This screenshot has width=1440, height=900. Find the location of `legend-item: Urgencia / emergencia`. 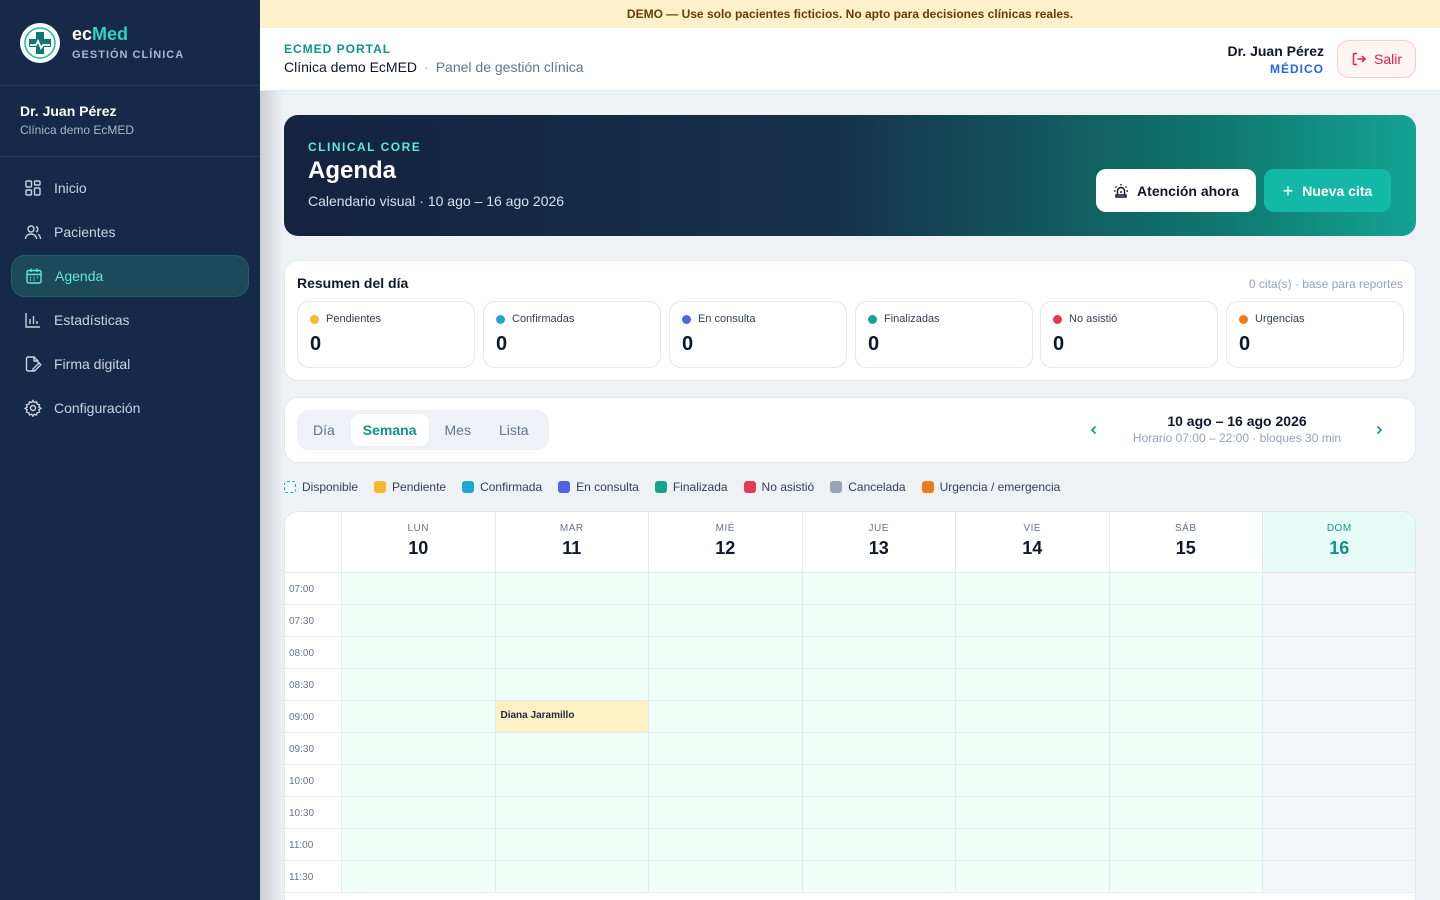

legend-item: Urgencia / emergencia is located at coordinates (990, 487).